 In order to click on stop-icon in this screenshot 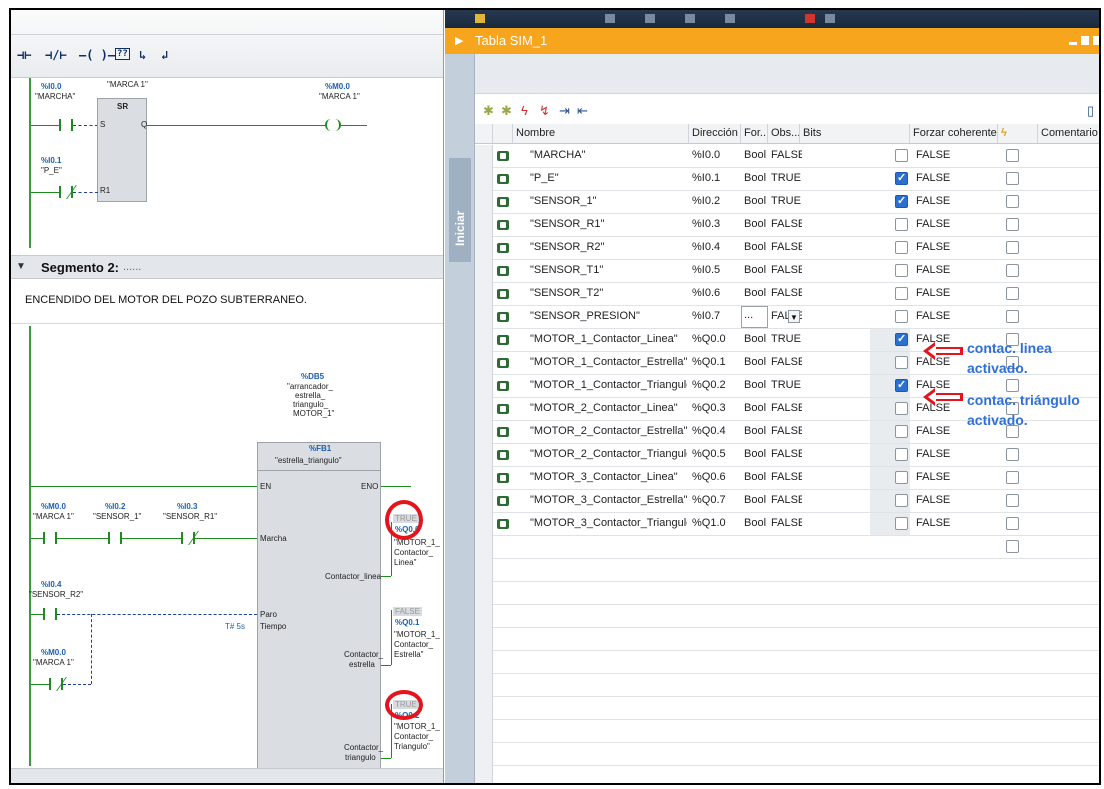, I will do `click(810, 18)`.